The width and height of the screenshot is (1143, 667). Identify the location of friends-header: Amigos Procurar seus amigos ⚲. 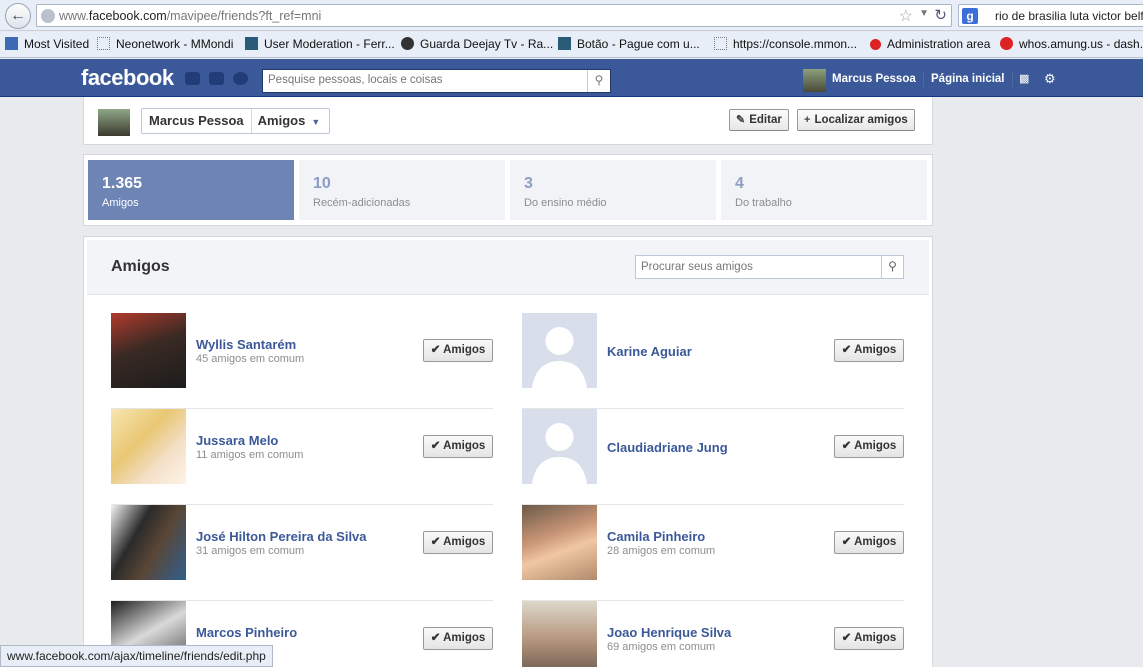
(508, 267).